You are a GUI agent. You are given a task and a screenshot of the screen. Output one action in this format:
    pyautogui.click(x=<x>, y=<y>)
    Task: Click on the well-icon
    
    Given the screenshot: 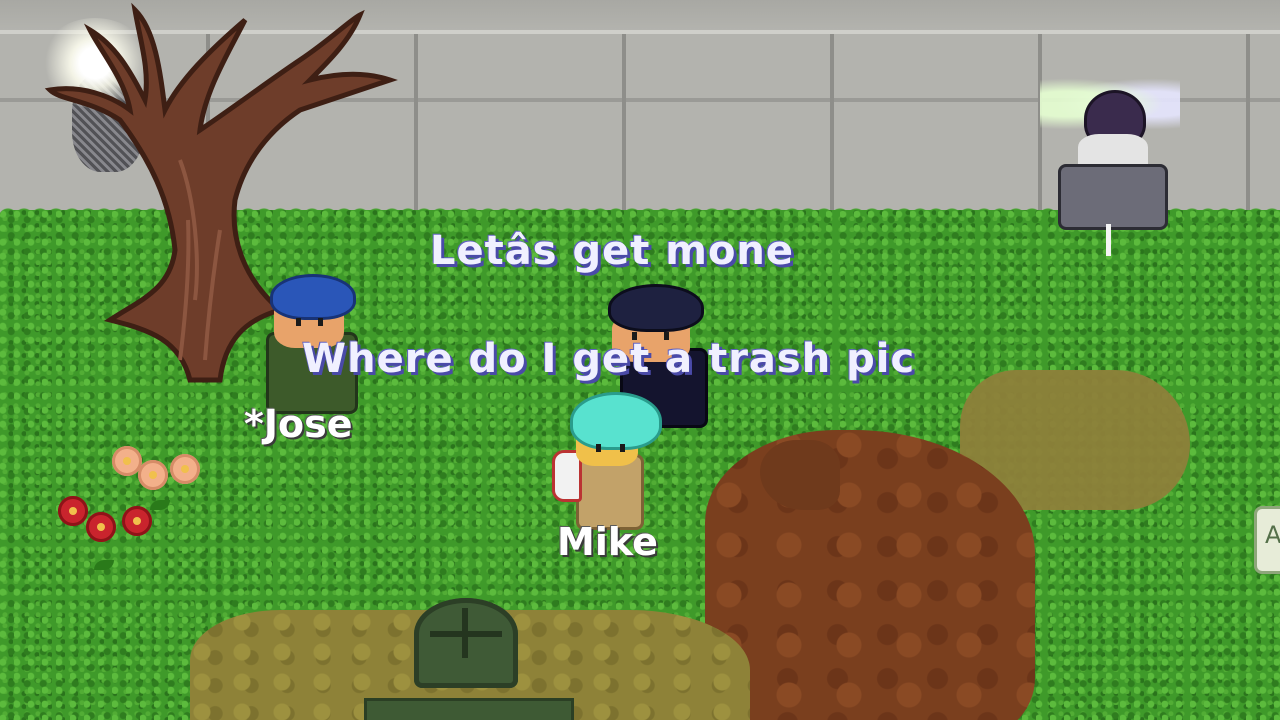 What is the action you would take?
    pyautogui.click(x=466, y=643)
    